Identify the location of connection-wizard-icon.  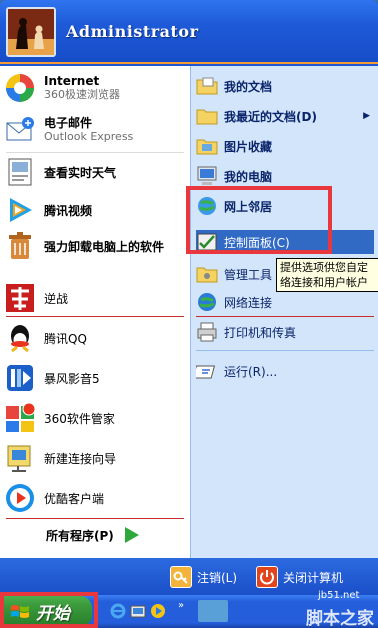
(20, 458).